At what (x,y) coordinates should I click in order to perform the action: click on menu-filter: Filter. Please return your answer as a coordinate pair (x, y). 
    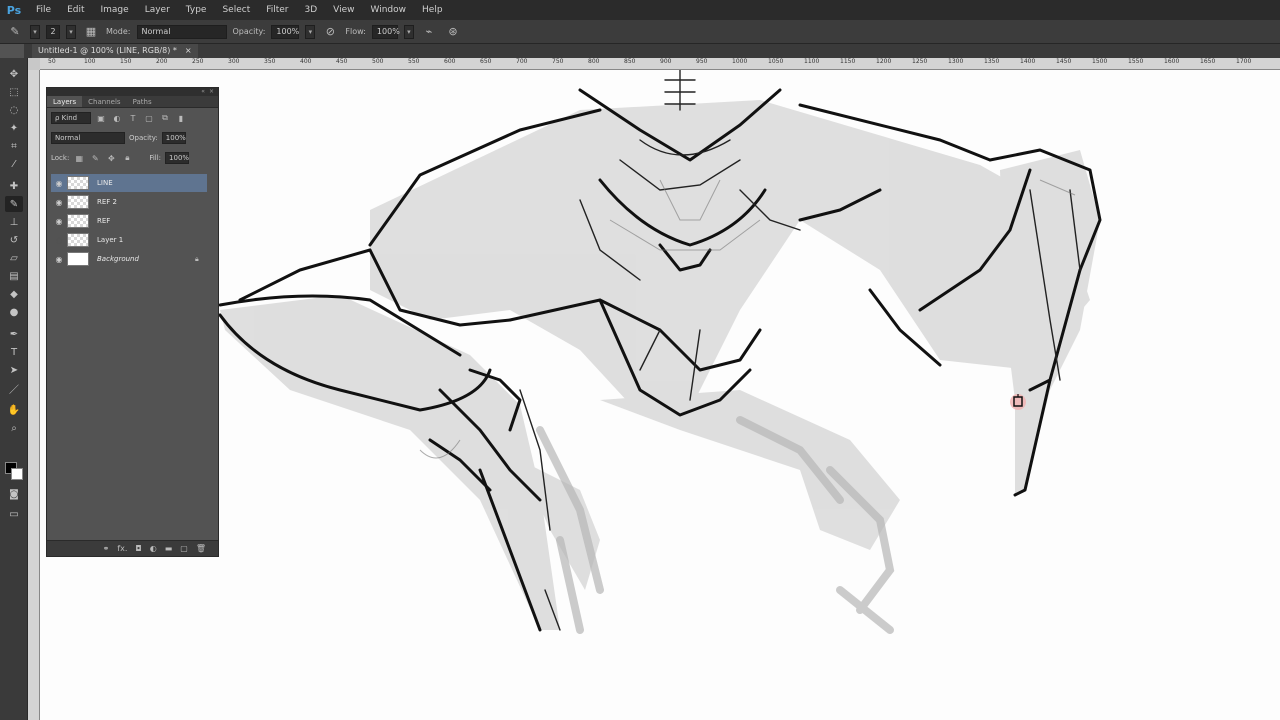
    Looking at the image, I should click on (277, 10).